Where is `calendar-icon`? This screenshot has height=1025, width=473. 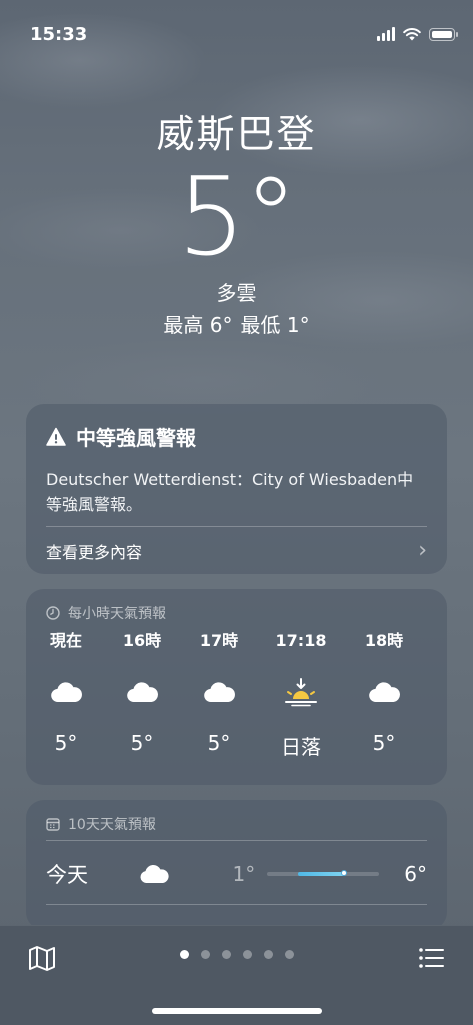 calendar-icon is located at coordinates (53, 824).